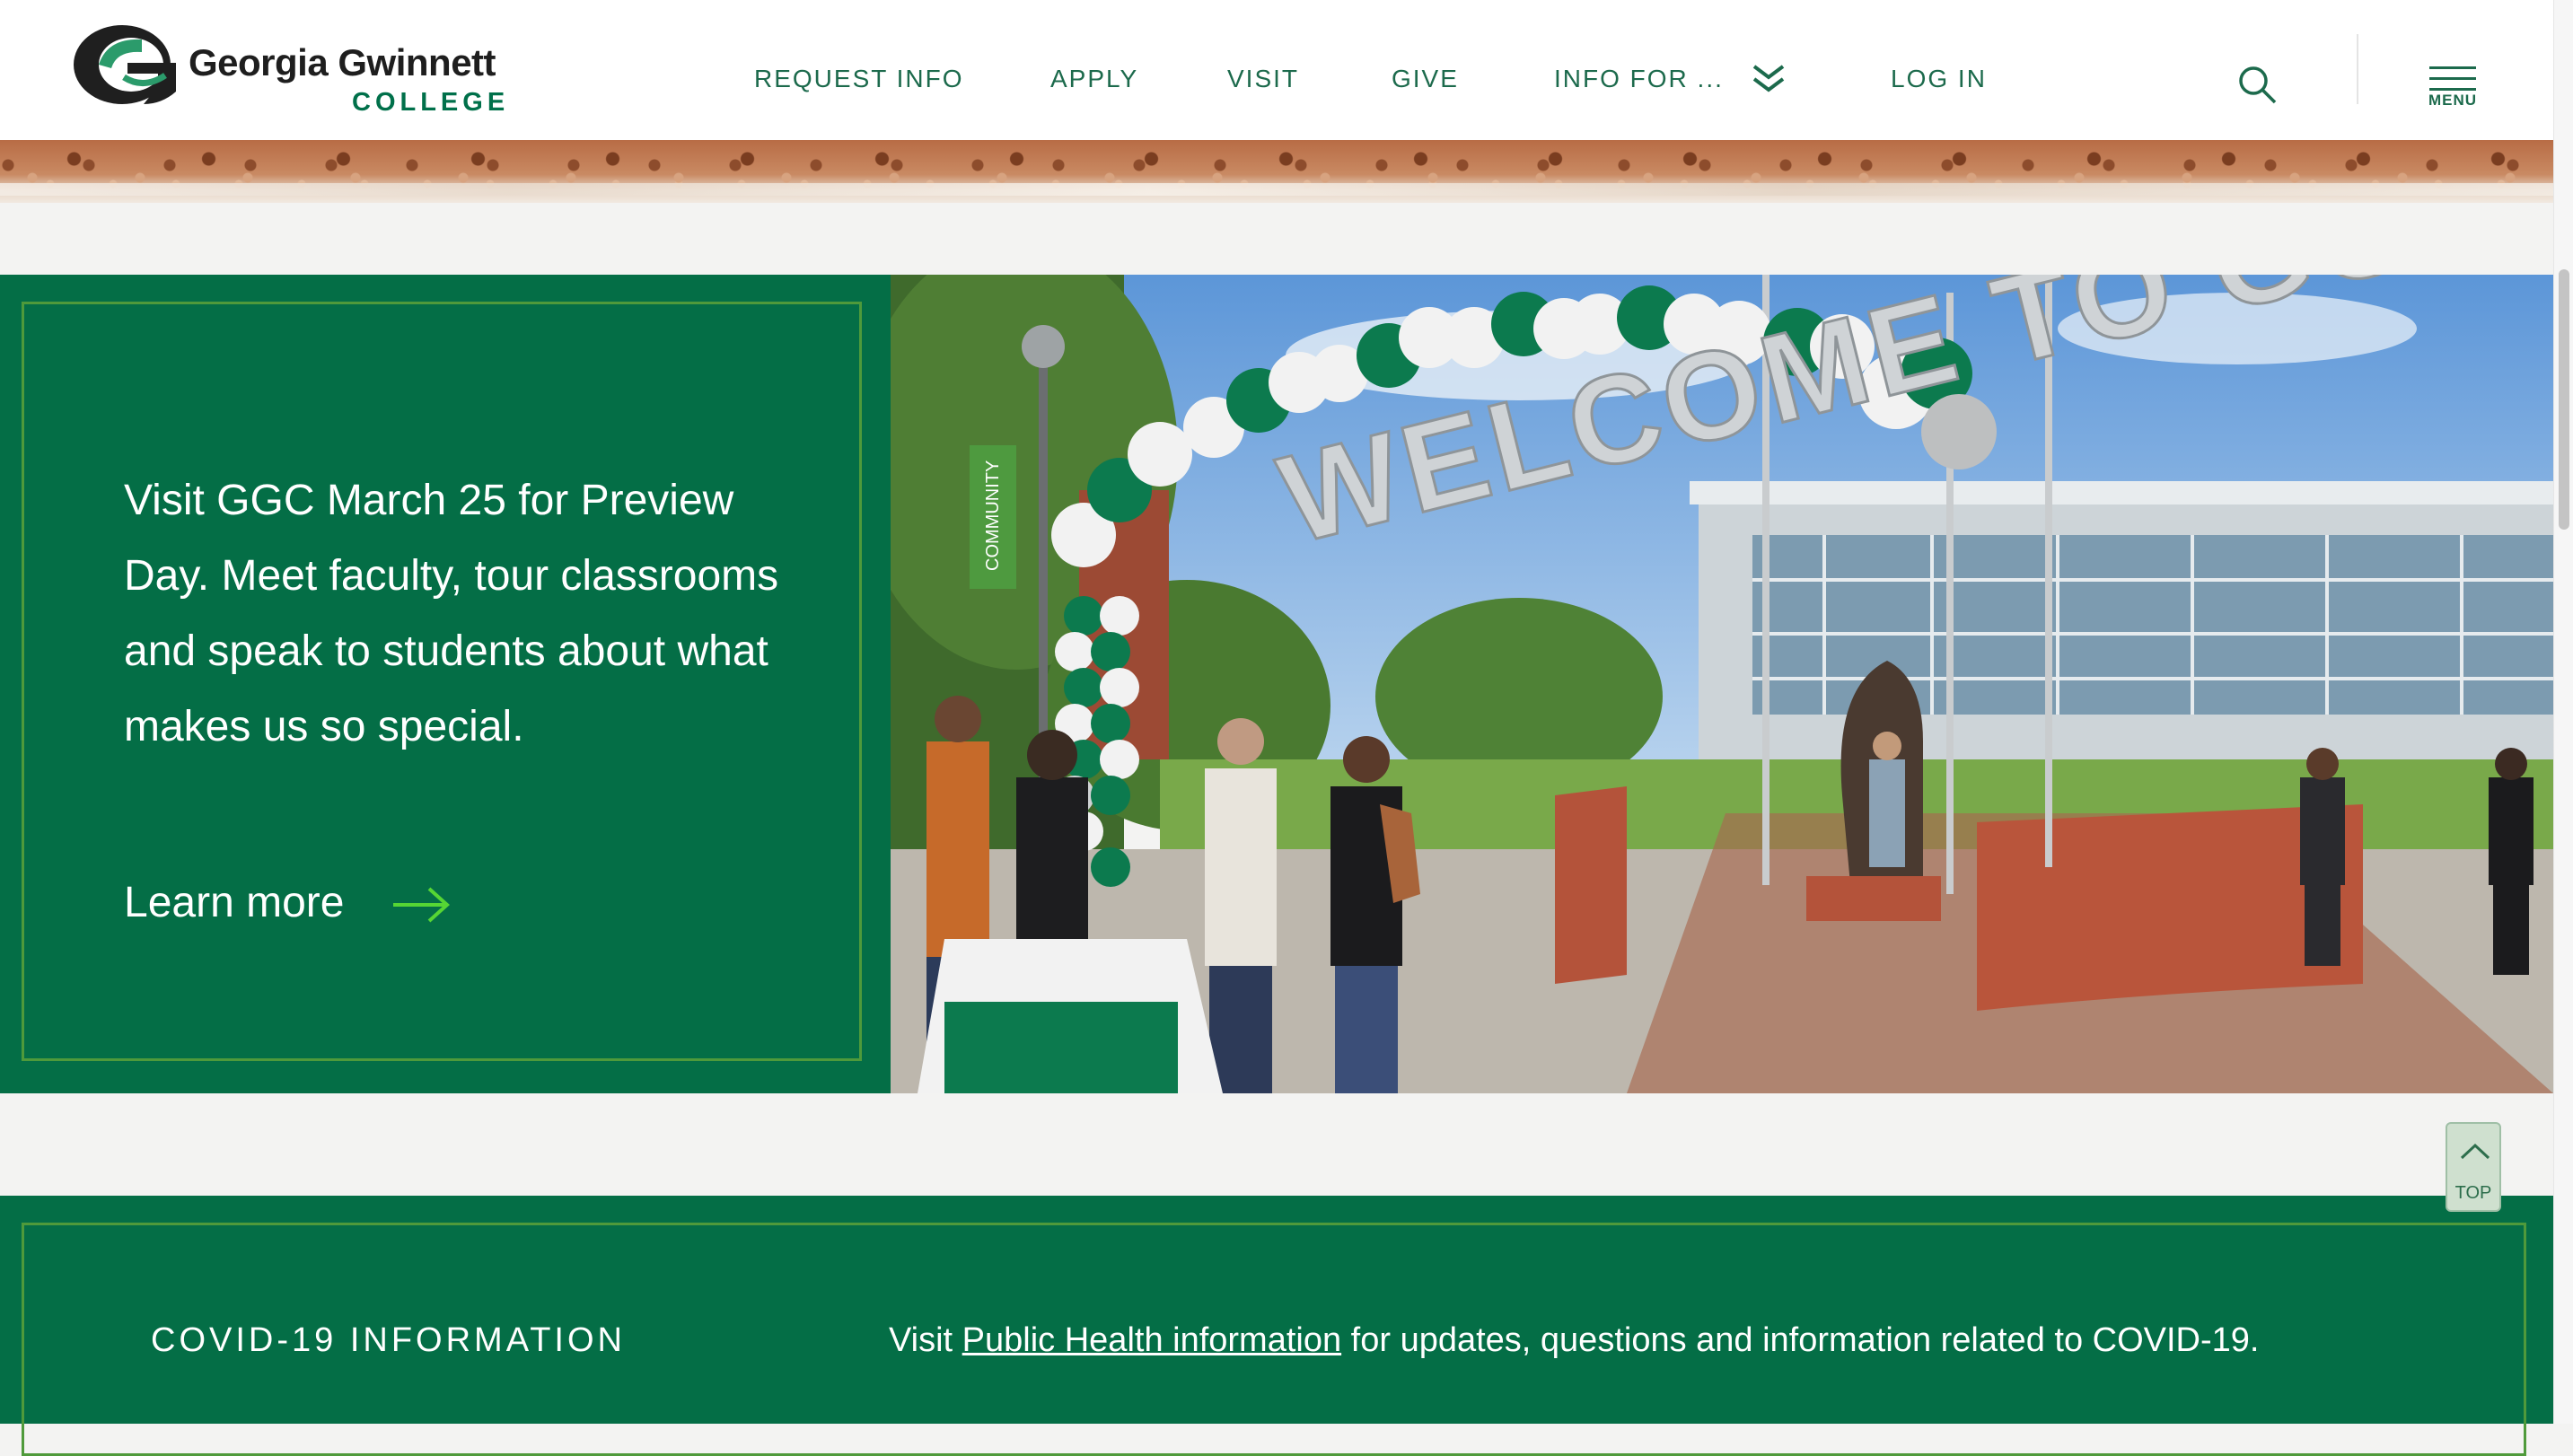 Image resolution: width=2573 pixels, height=1456 pixels. I want to click on logo-text-name: Georgia Gwinnett, so click(342, 62).